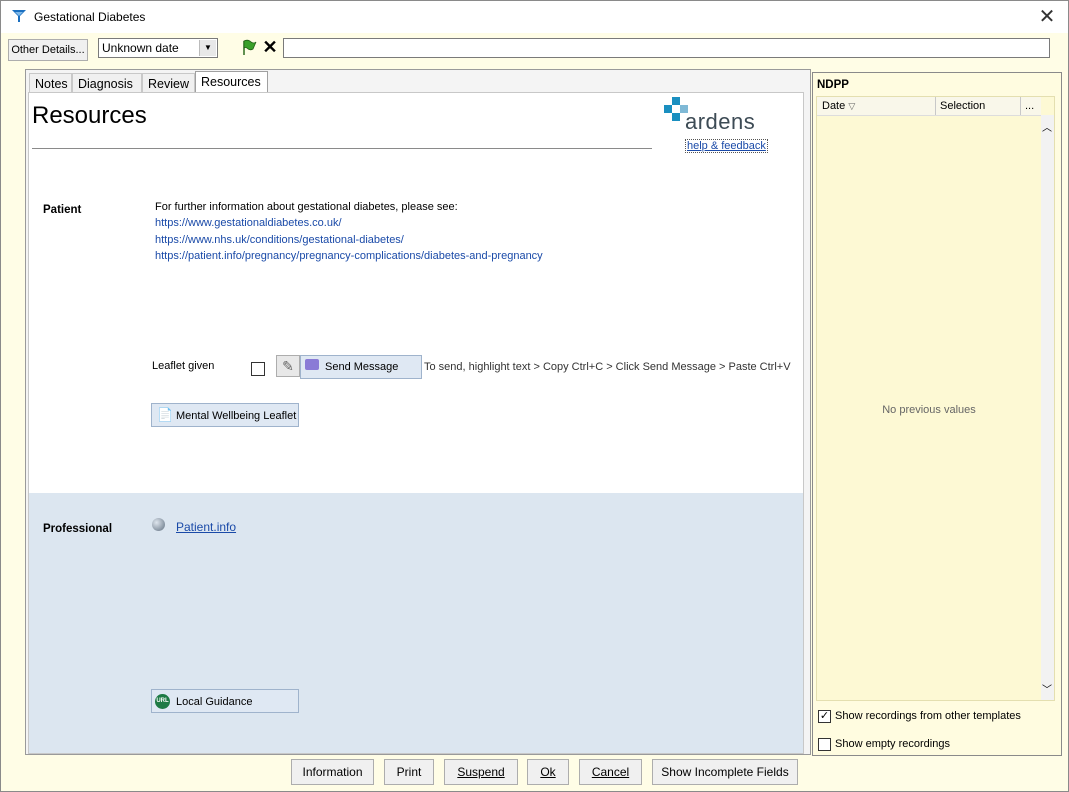 This screenshot has height=792, width=1069. What do you see at coordinates (824, 716) in the screenshot?
I see `show-other-templates-checkbox: ✓` at bounding box center [824, 716].